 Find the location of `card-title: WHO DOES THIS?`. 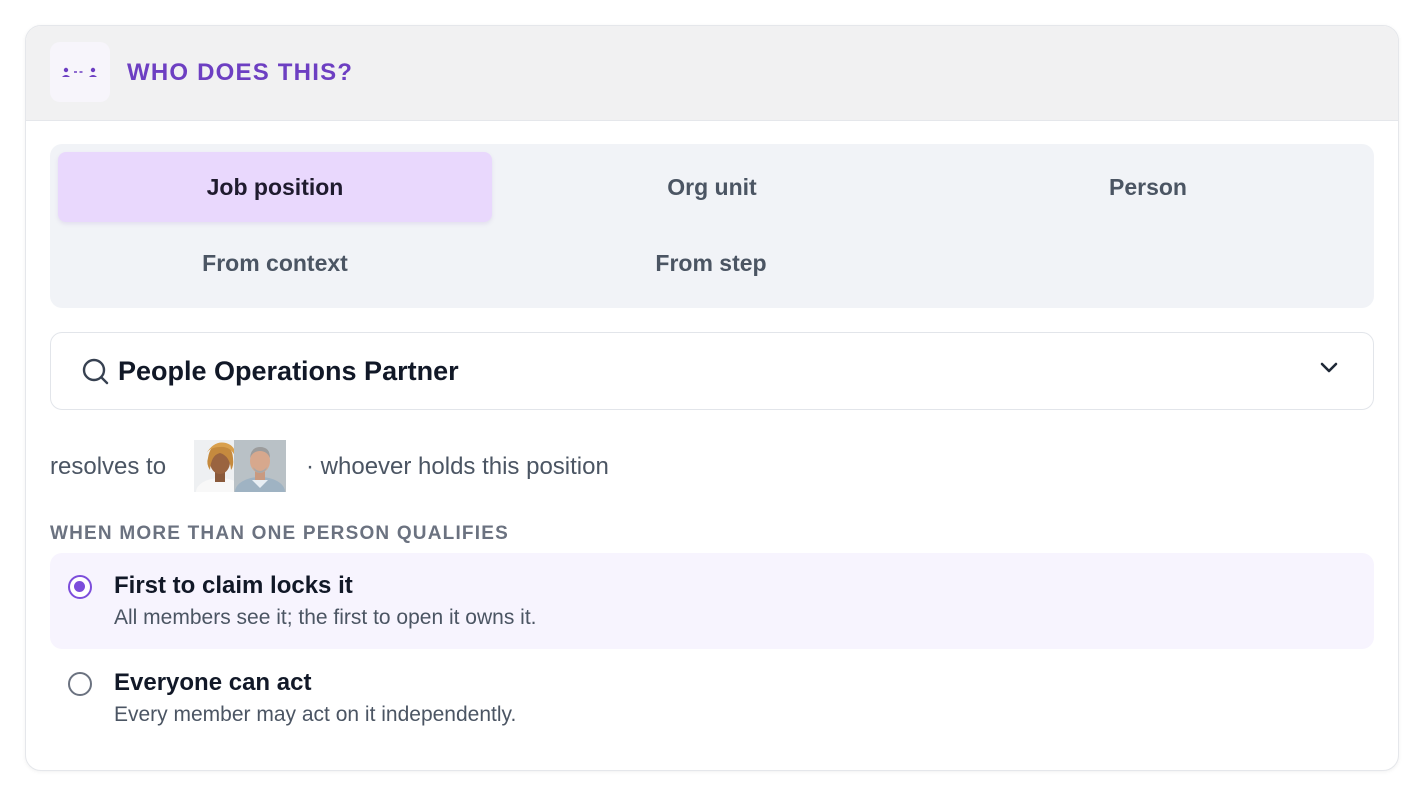

card-title: WHO DOES THIS? is located at coordinates (240, 72).